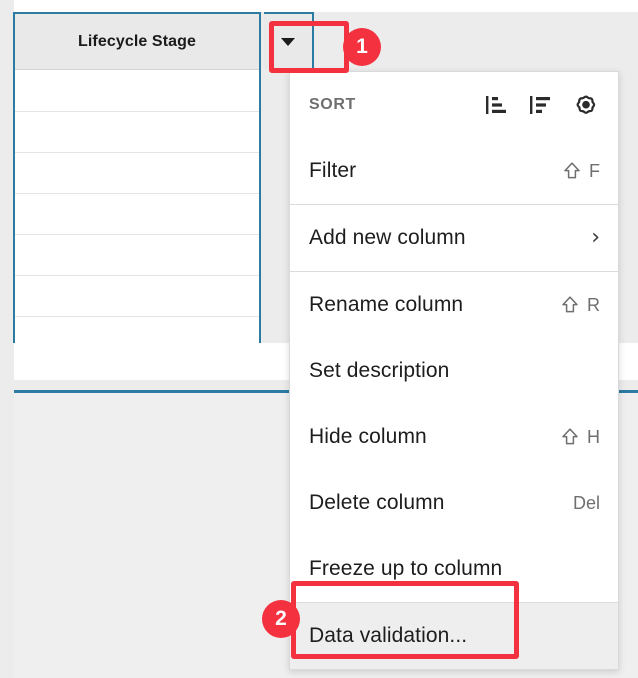 The height and width of the screenshot is (678, 638). I want to click on sort-settings-gear-icon, so click(586, 105).